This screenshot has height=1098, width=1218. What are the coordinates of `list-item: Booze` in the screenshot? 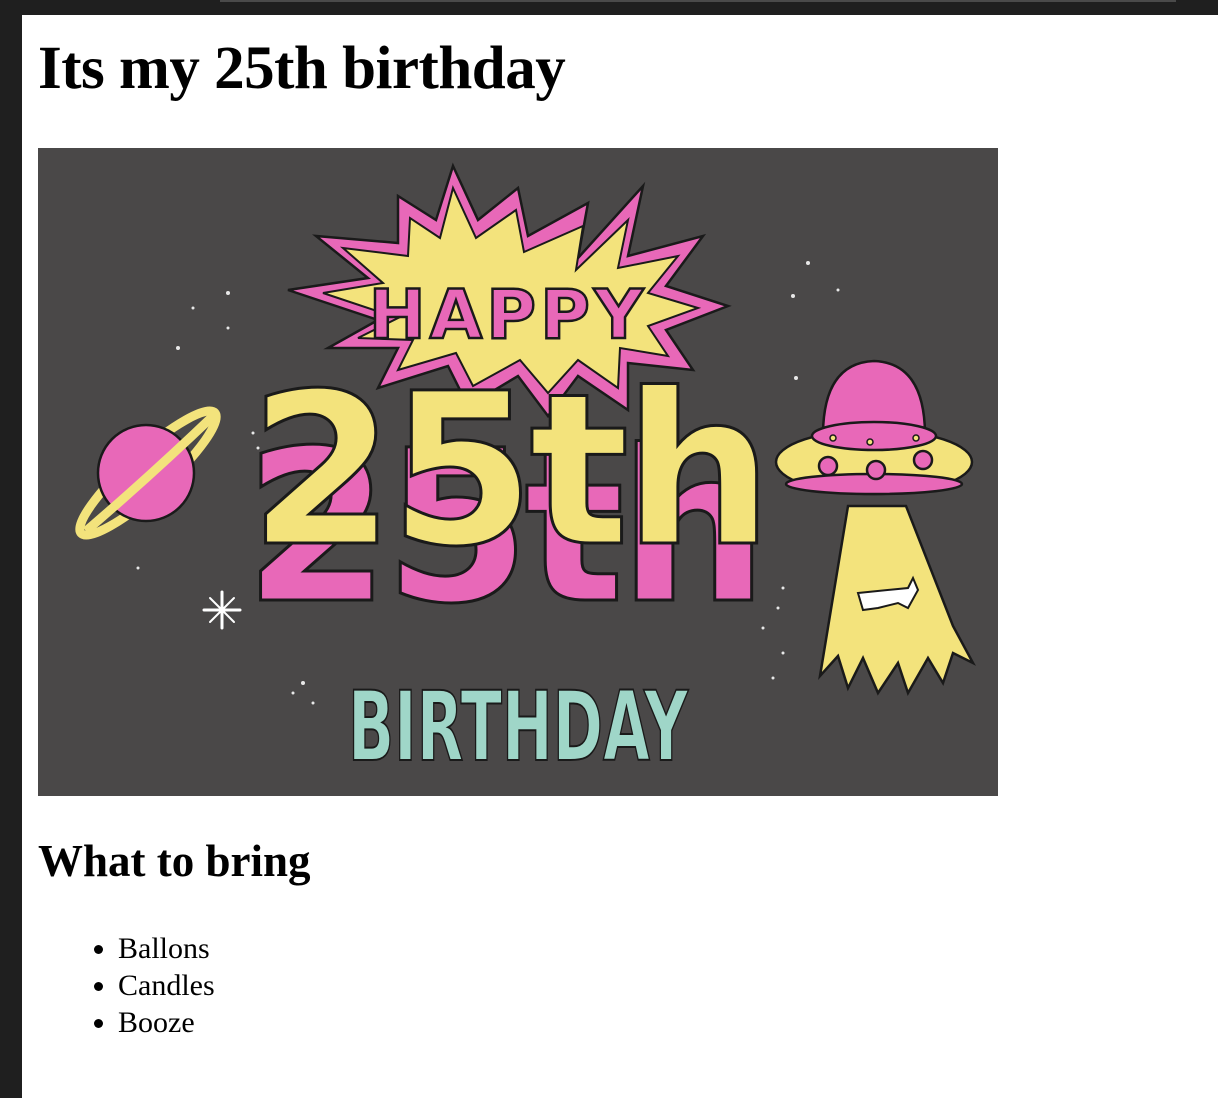 It's located at (166, 1022).